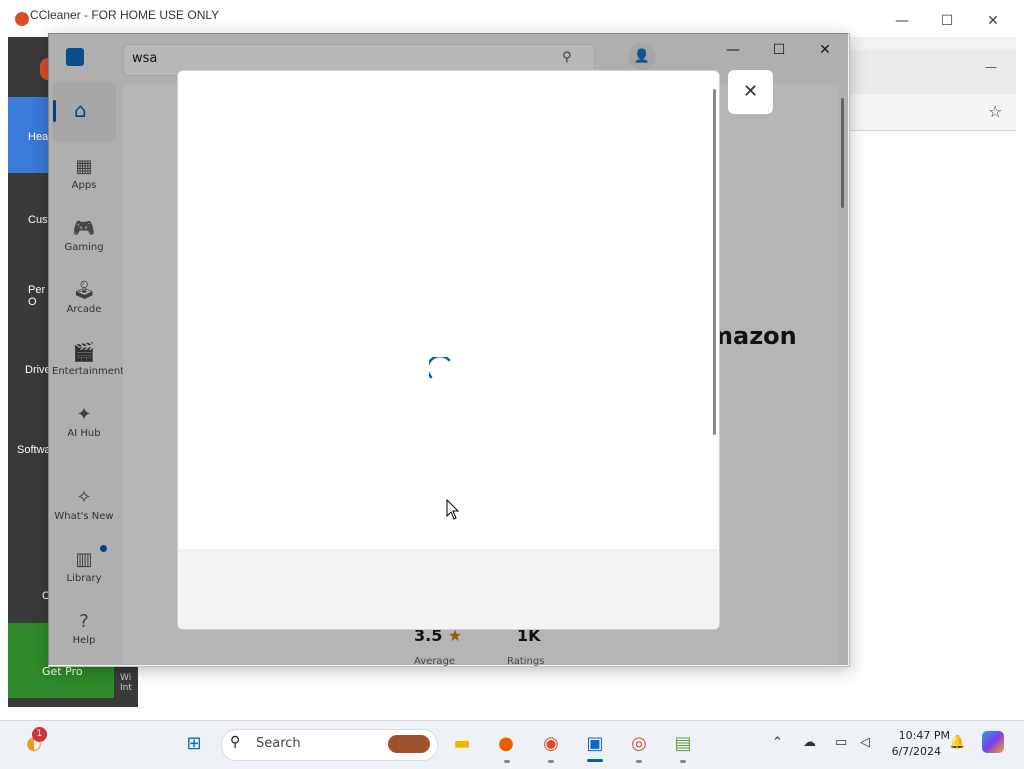  Describe the element at coordinates (409, 744) in the screenshot. I see `search-highlight-icon` at that location.